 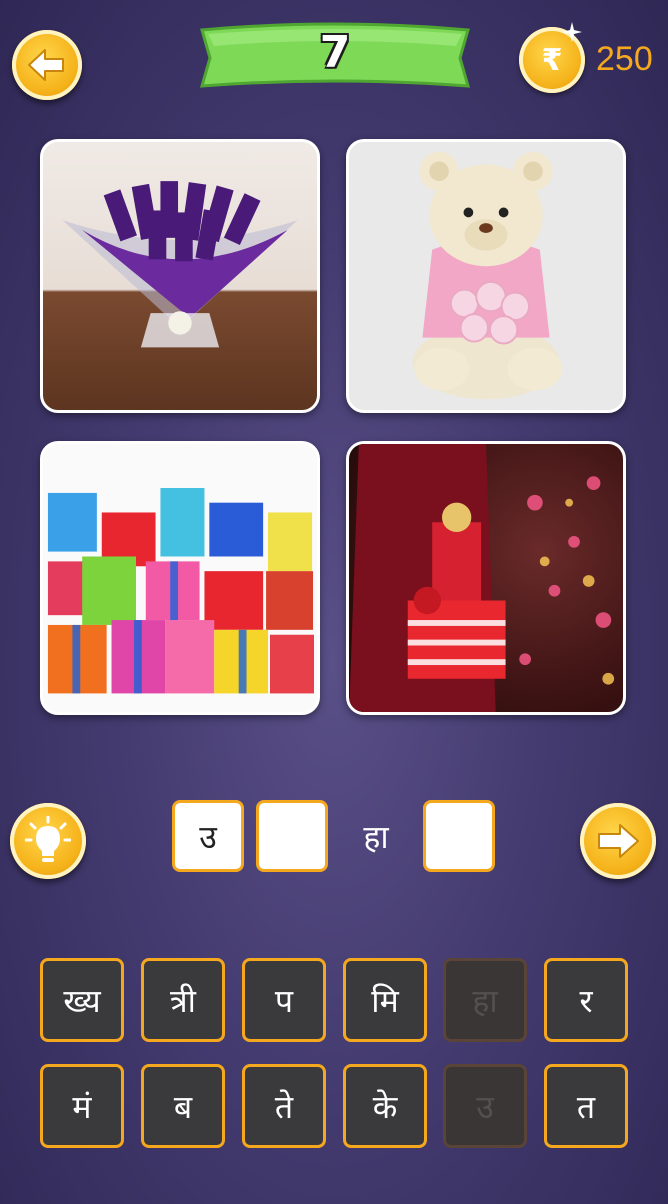 I want to click on letter-key: मि, so click(x=385, y=1000).